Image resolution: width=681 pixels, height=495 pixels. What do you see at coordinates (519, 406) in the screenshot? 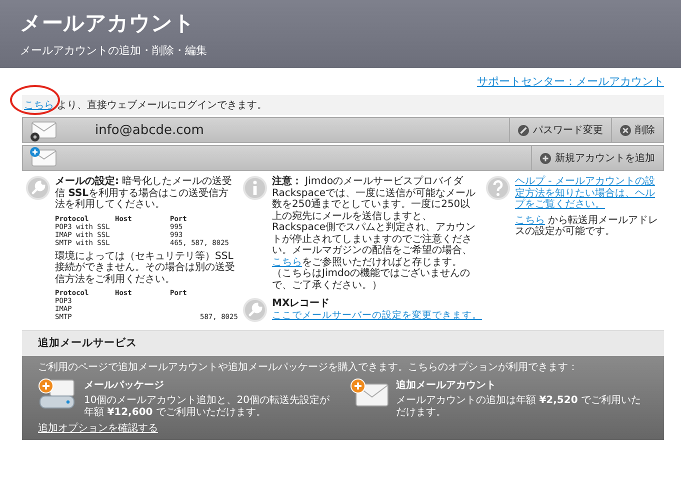
I see `service-description: メールアカウントの追加は年額 ¥2,520 でご利用いただけます。` at bounding box center [519, 406].